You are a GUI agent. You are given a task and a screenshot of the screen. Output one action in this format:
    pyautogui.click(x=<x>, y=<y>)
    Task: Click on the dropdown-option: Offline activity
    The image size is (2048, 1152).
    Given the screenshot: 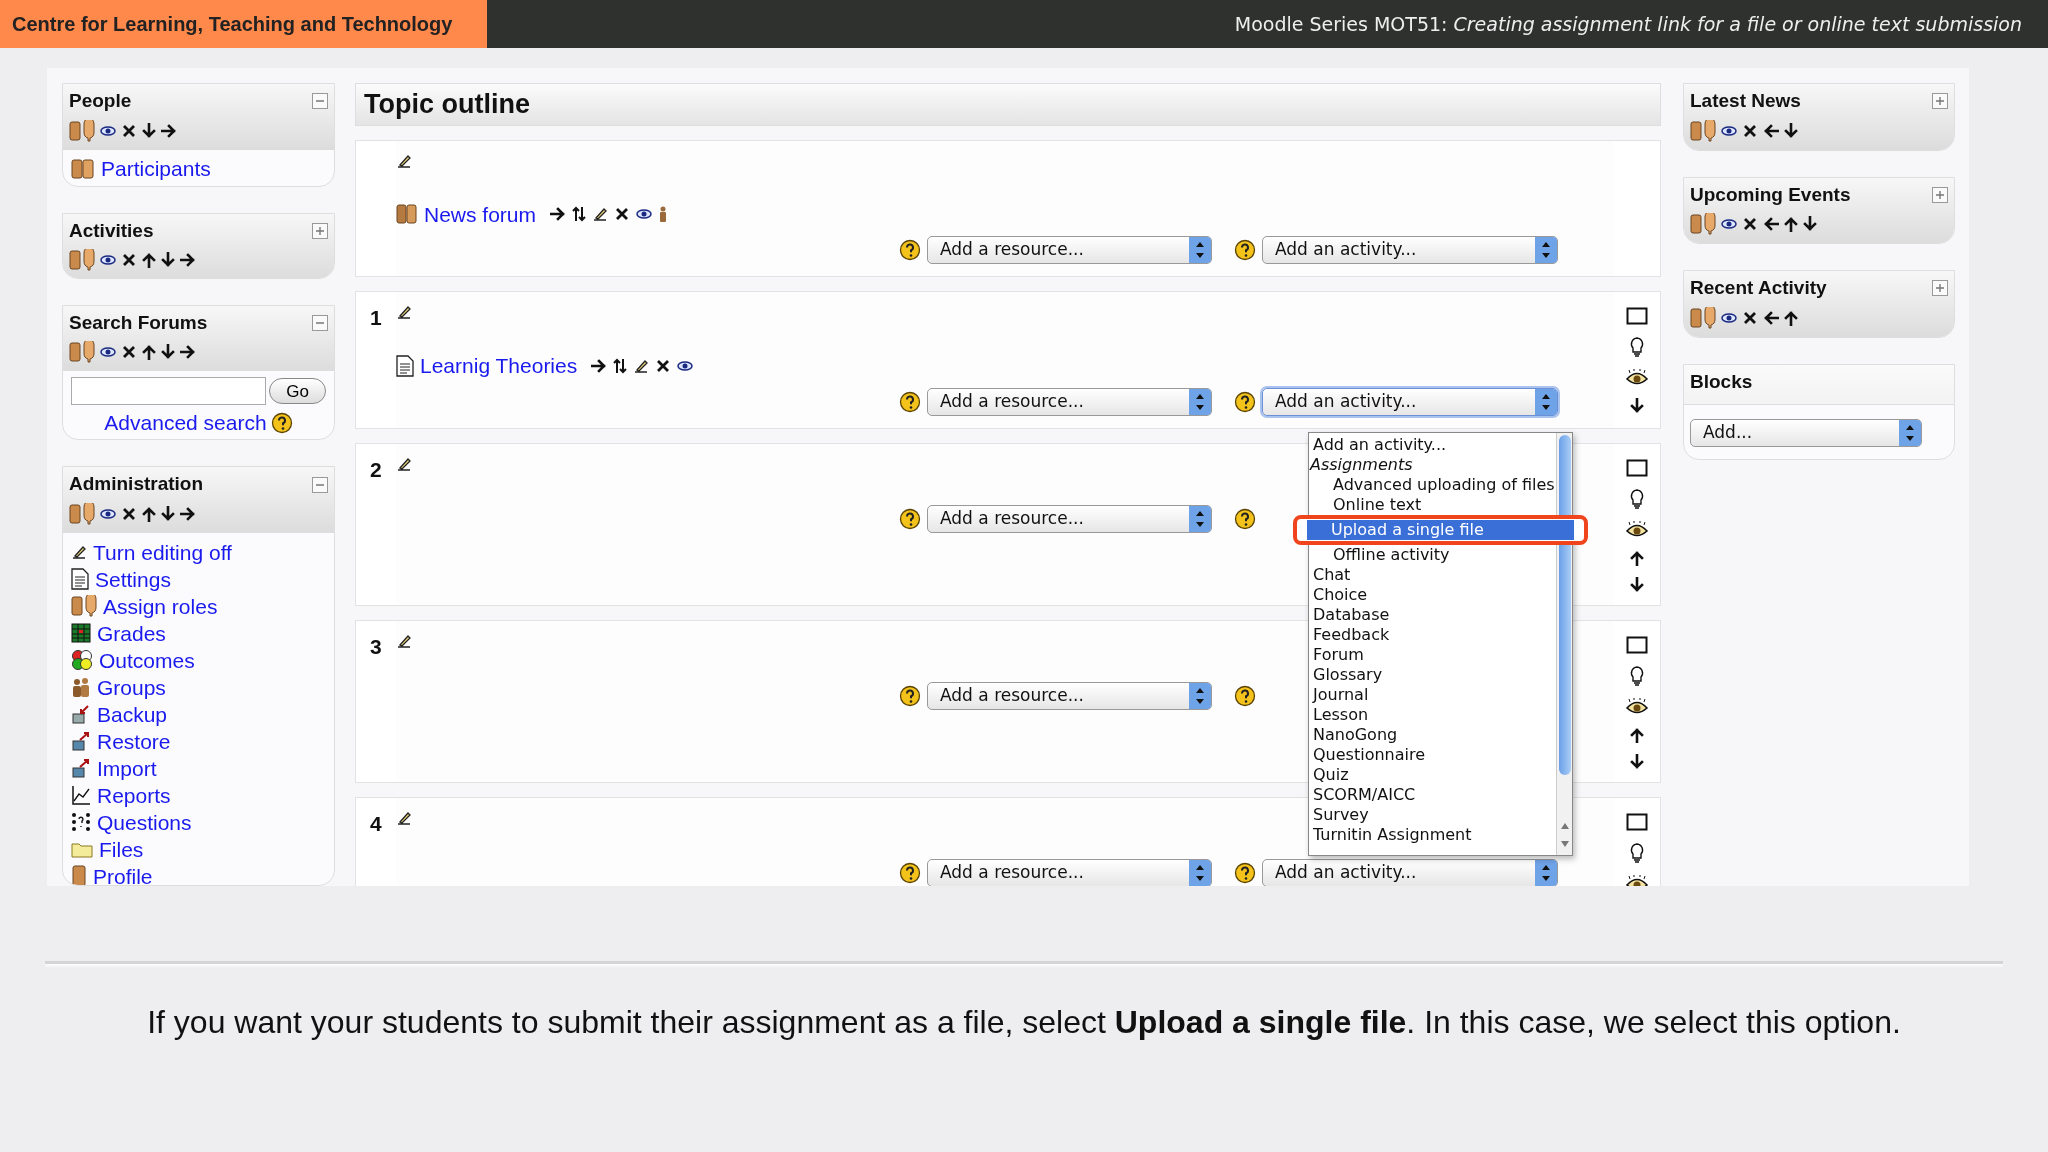 What is the action you would take?
    pyautogui.click(x=1432, y=555)
    